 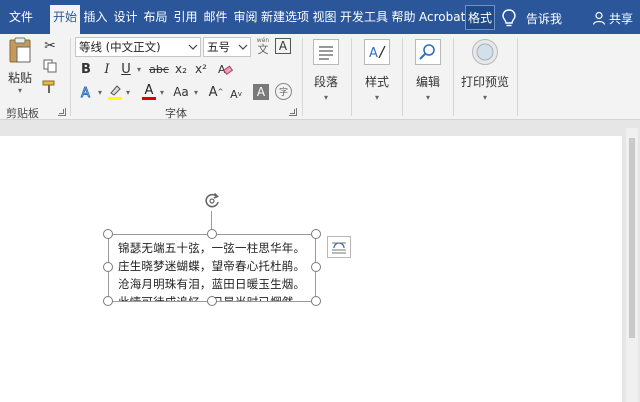 What do you see at coordinates (115, 92) in the screenshot?
I see `highlight-icon` at bounding box center [115, 92].